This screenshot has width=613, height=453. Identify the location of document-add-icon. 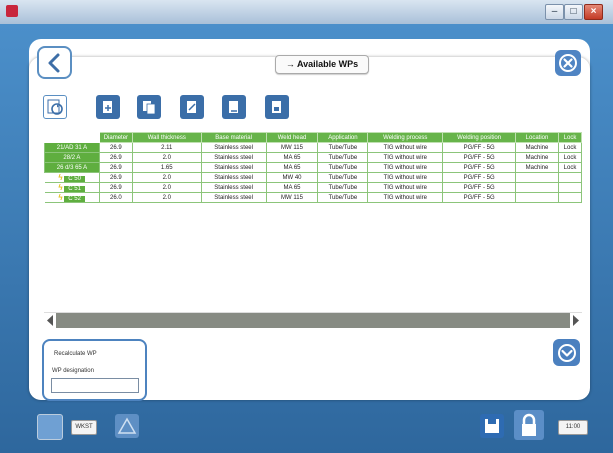
(107, 107).